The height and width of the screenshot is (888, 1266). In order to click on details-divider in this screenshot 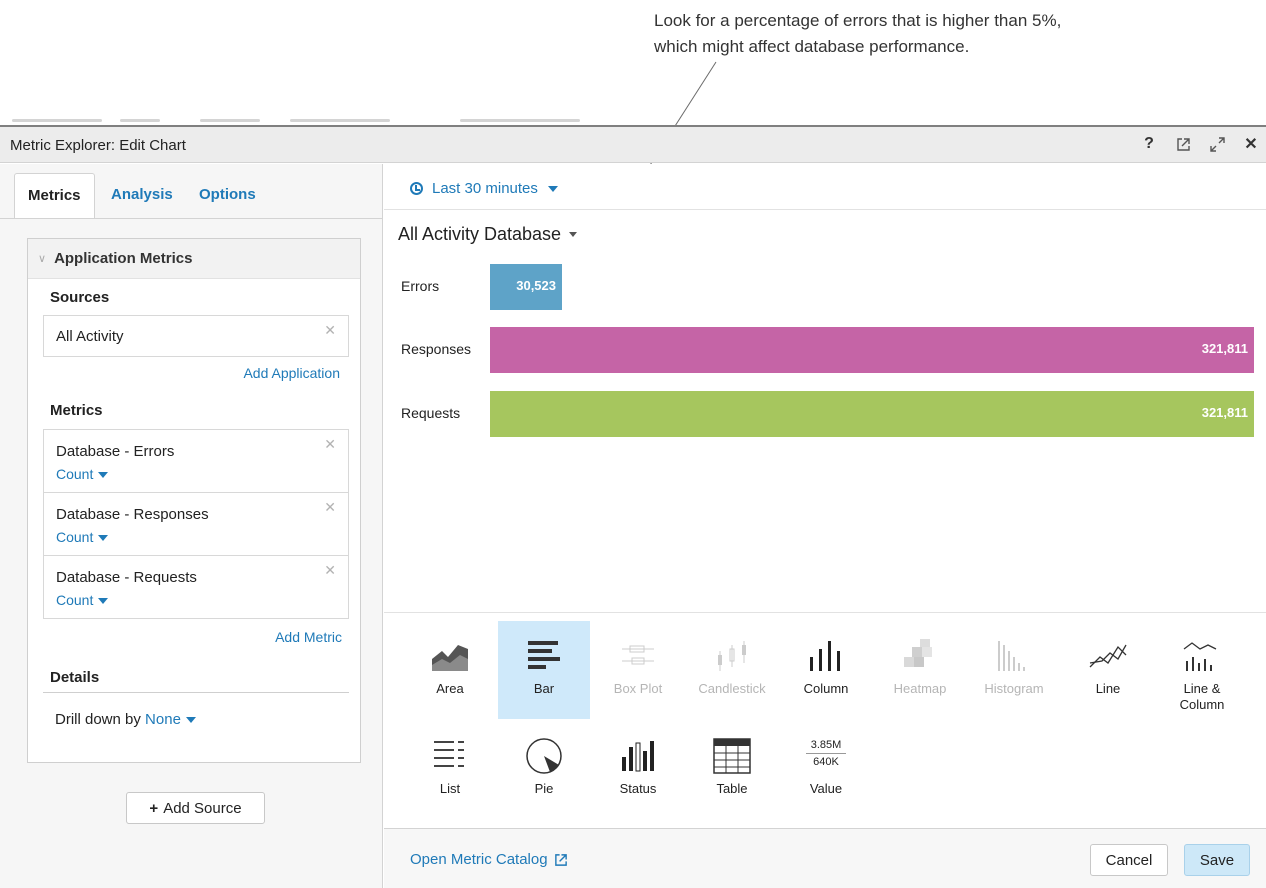, I will do `click(196, 692)`.